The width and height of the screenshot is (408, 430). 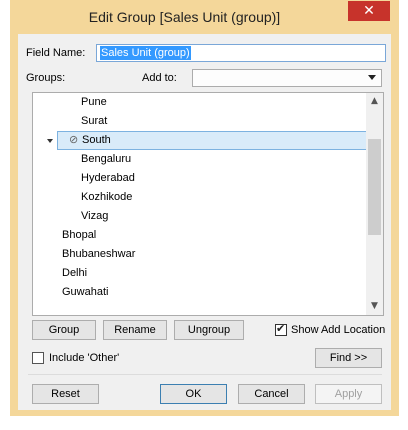 What do you see at coordinates (38, 358) in the screenshot?
I see `include-other-checkbox` at bounding box center [38, 358].